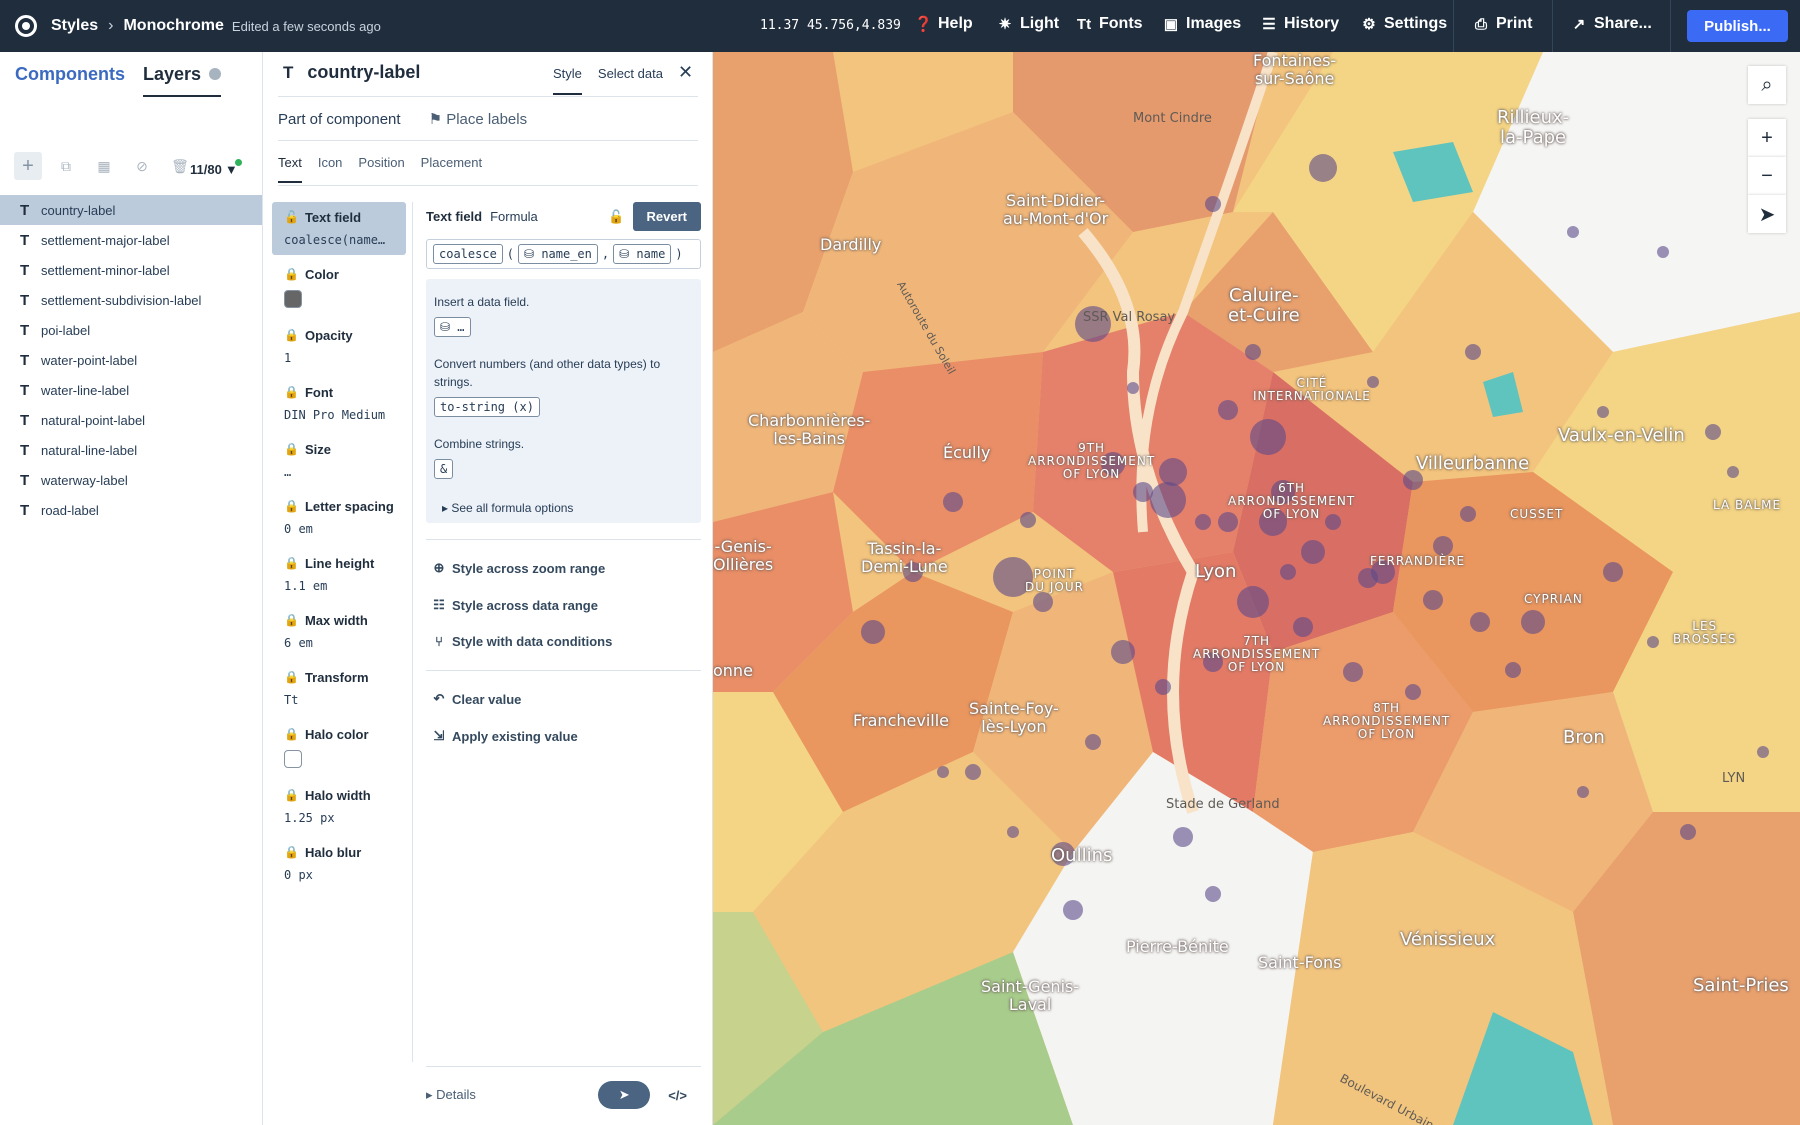  Describe the element at coordinates (685, 72) in the screenshot. I see `close-icon: ✕` at that location.